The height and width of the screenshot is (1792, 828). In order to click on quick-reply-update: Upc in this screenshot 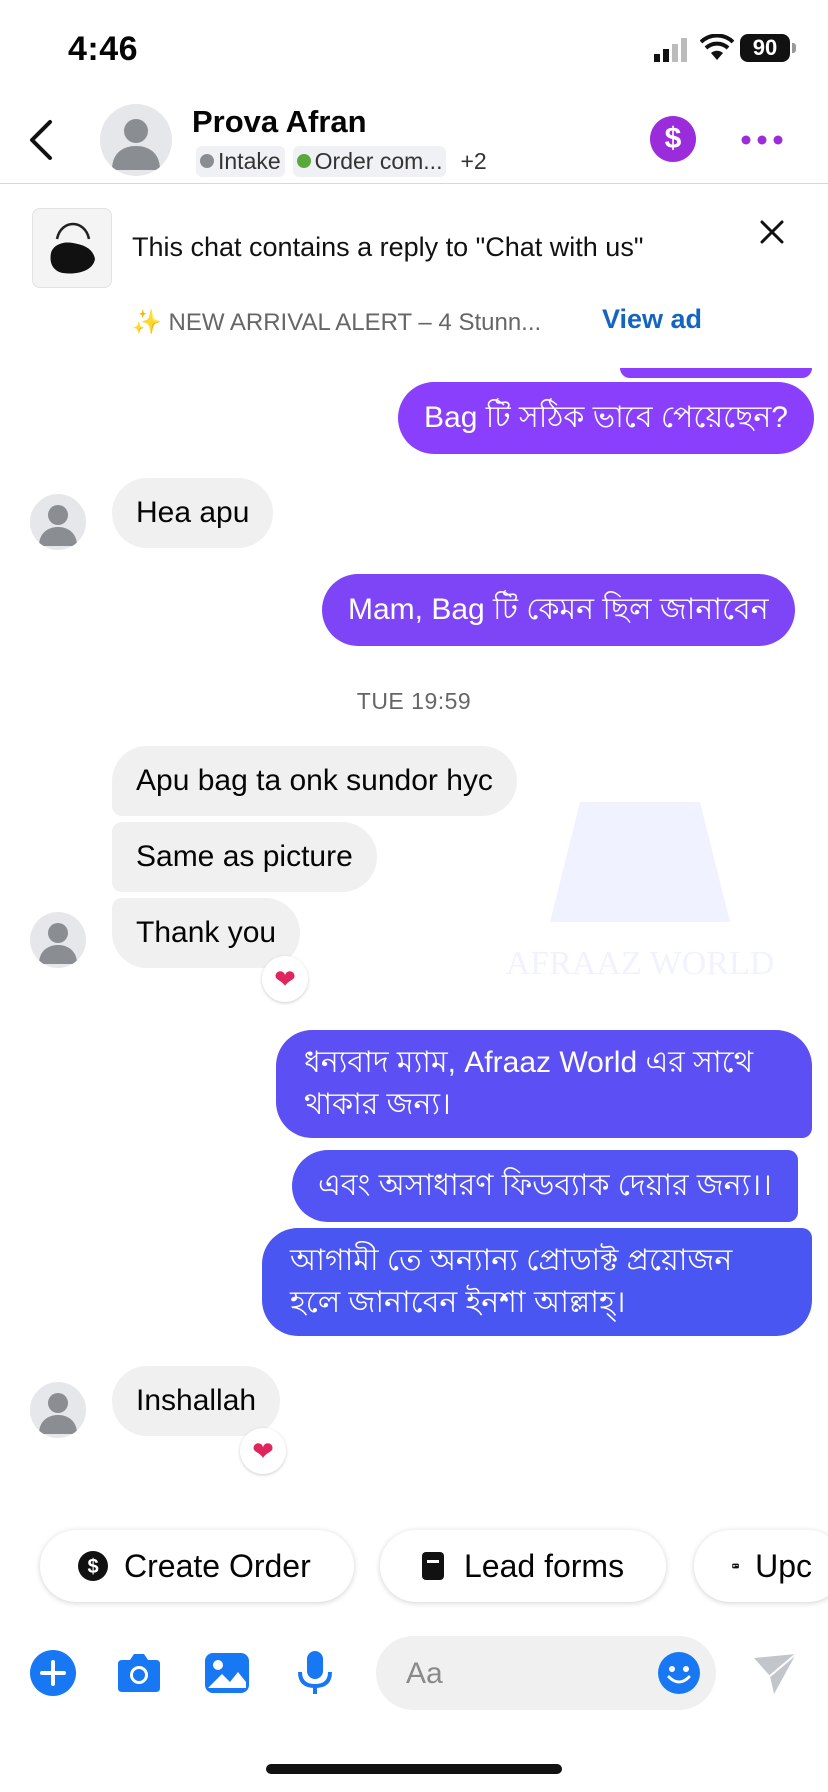, I will do `click(761, 1566)`.